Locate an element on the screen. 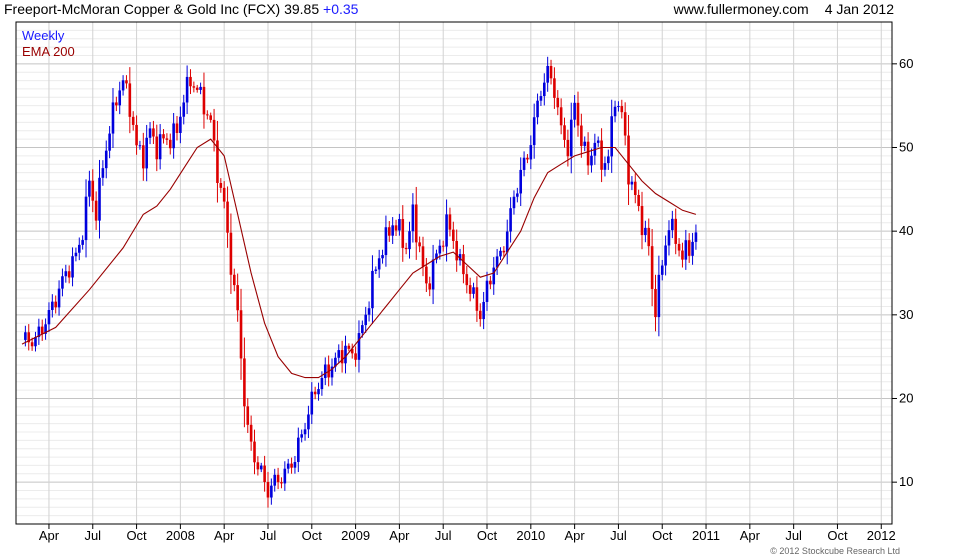  x-tick-label: 2012 is located at coordinates (881, 535).